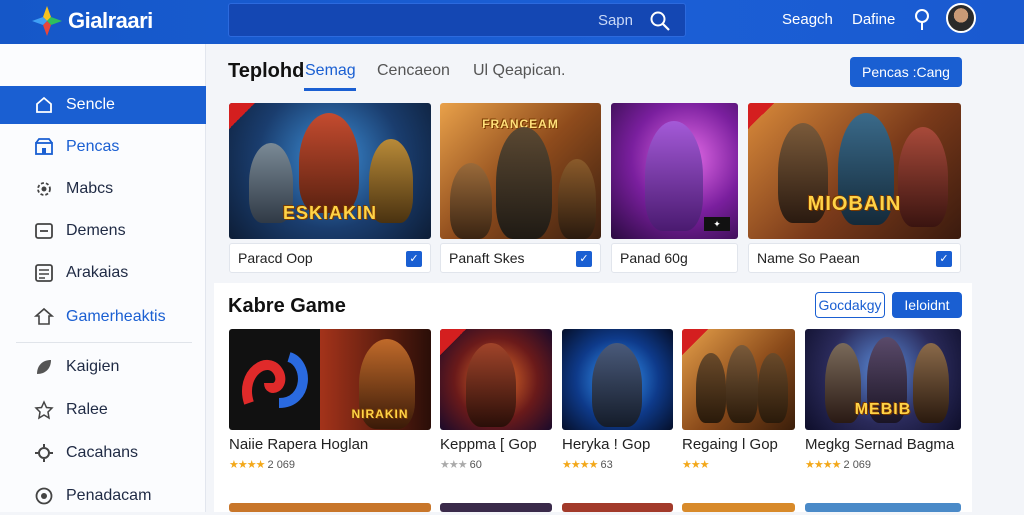 Image resolution: width=1024 pixels, height=515 pixels. I want to click on leaf-icon, so click(44, 367).